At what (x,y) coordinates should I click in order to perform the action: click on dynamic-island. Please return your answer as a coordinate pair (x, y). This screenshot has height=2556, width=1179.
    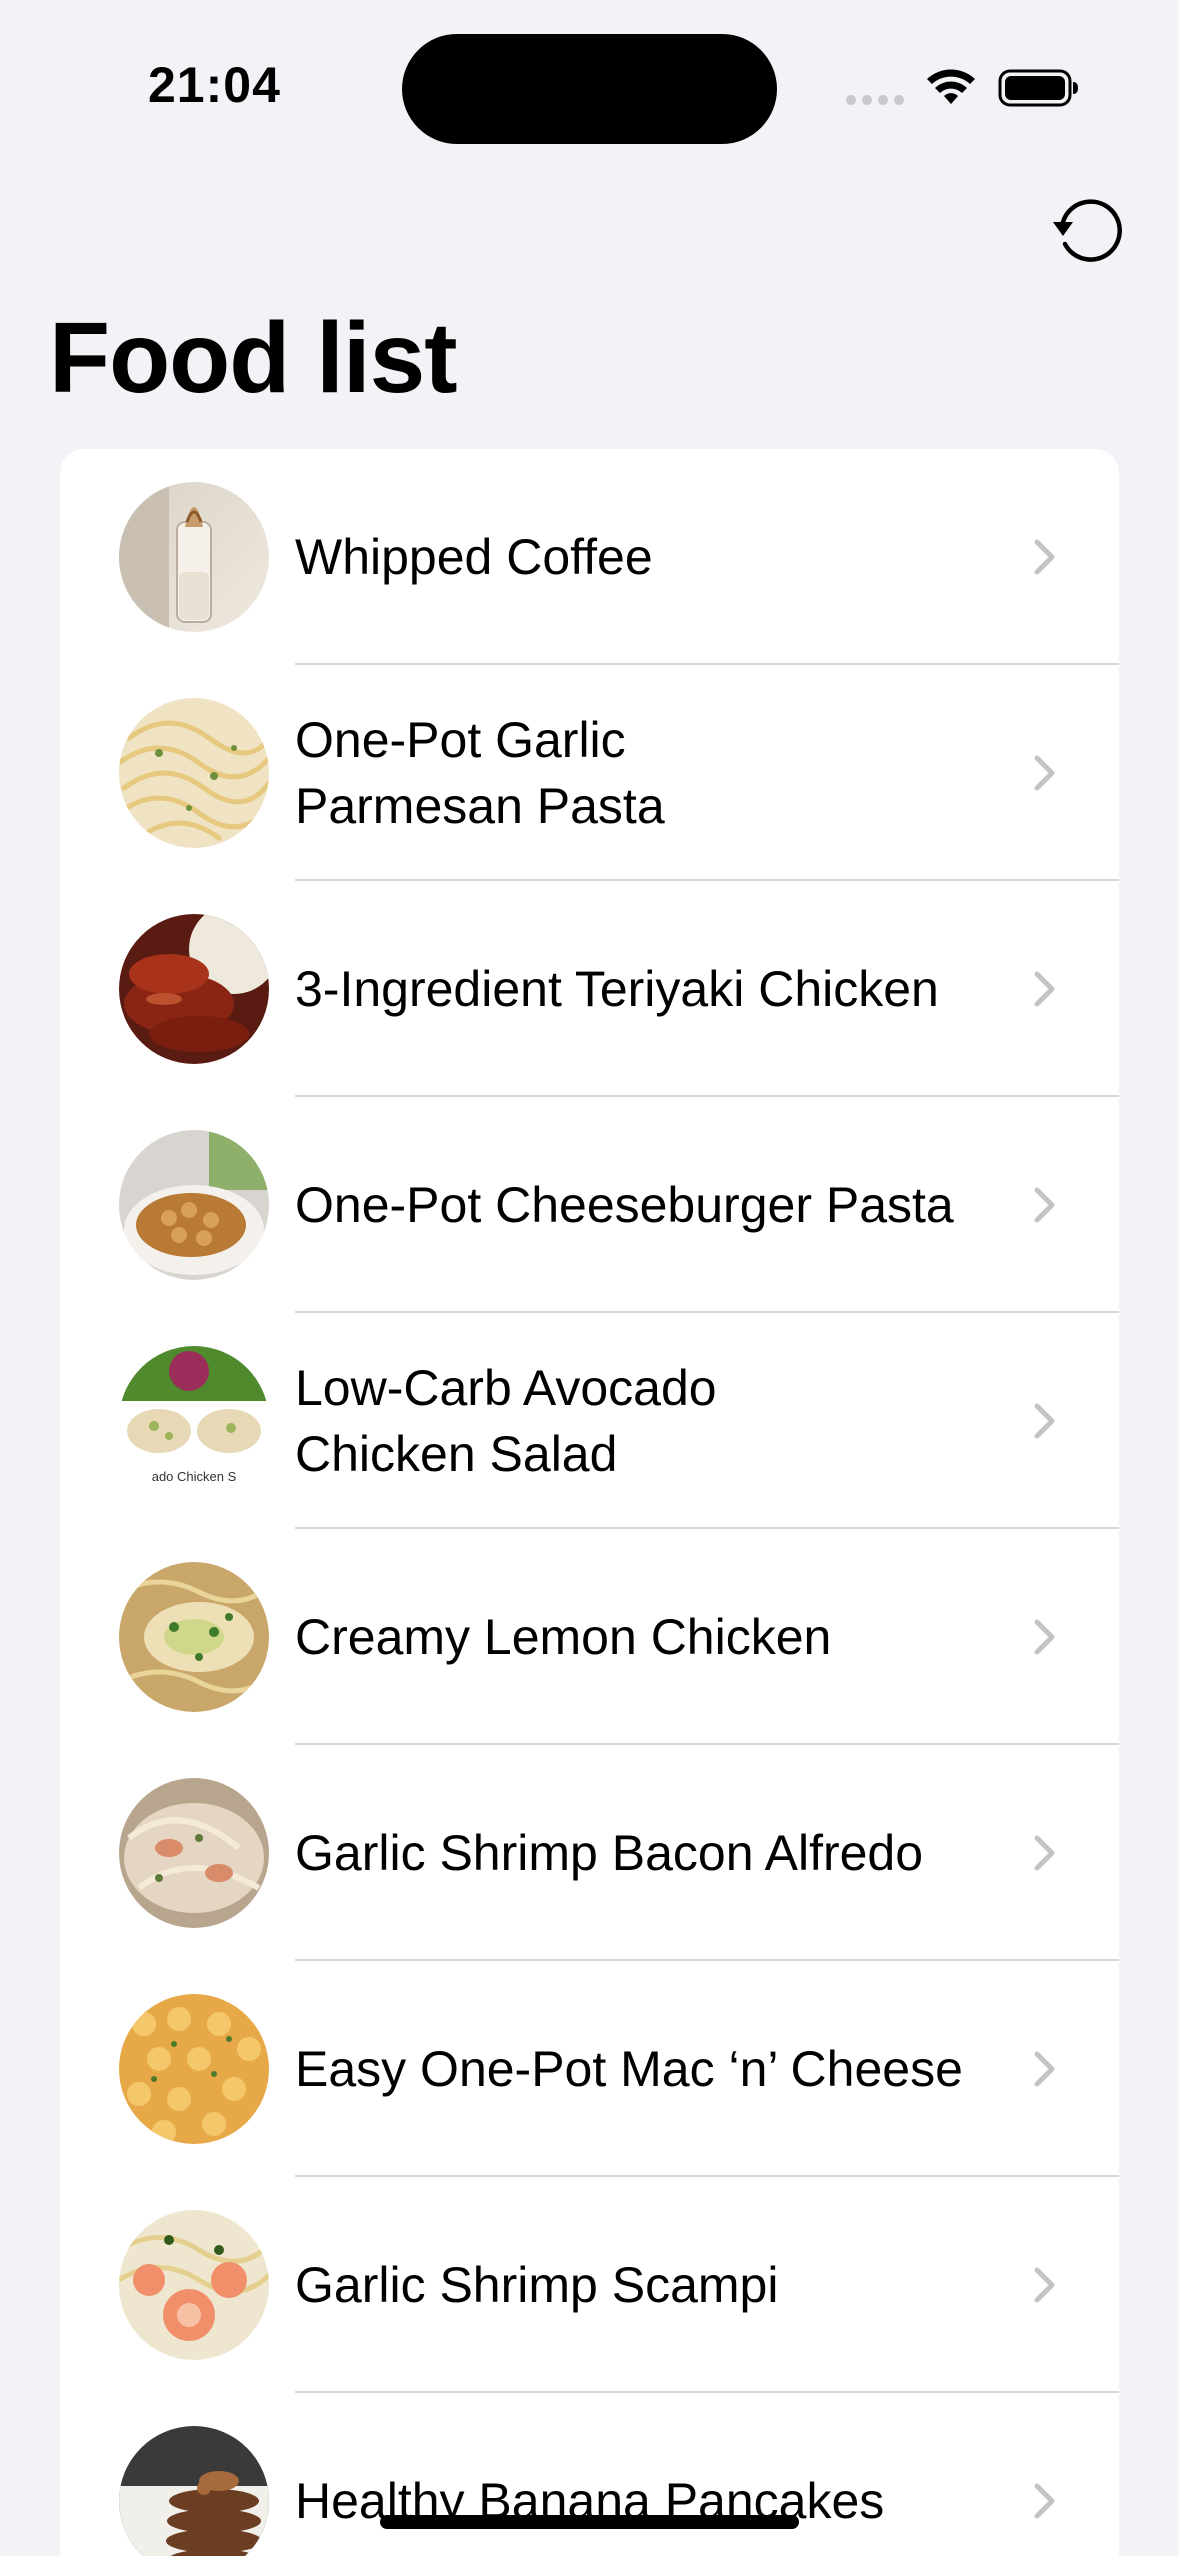
    Looking at the image, I should click on (589, 89).